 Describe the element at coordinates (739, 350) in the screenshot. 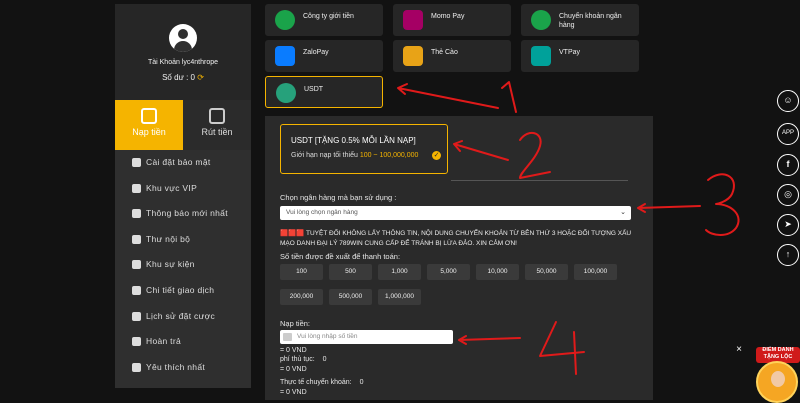

I see `close-icon: ×` at that location.